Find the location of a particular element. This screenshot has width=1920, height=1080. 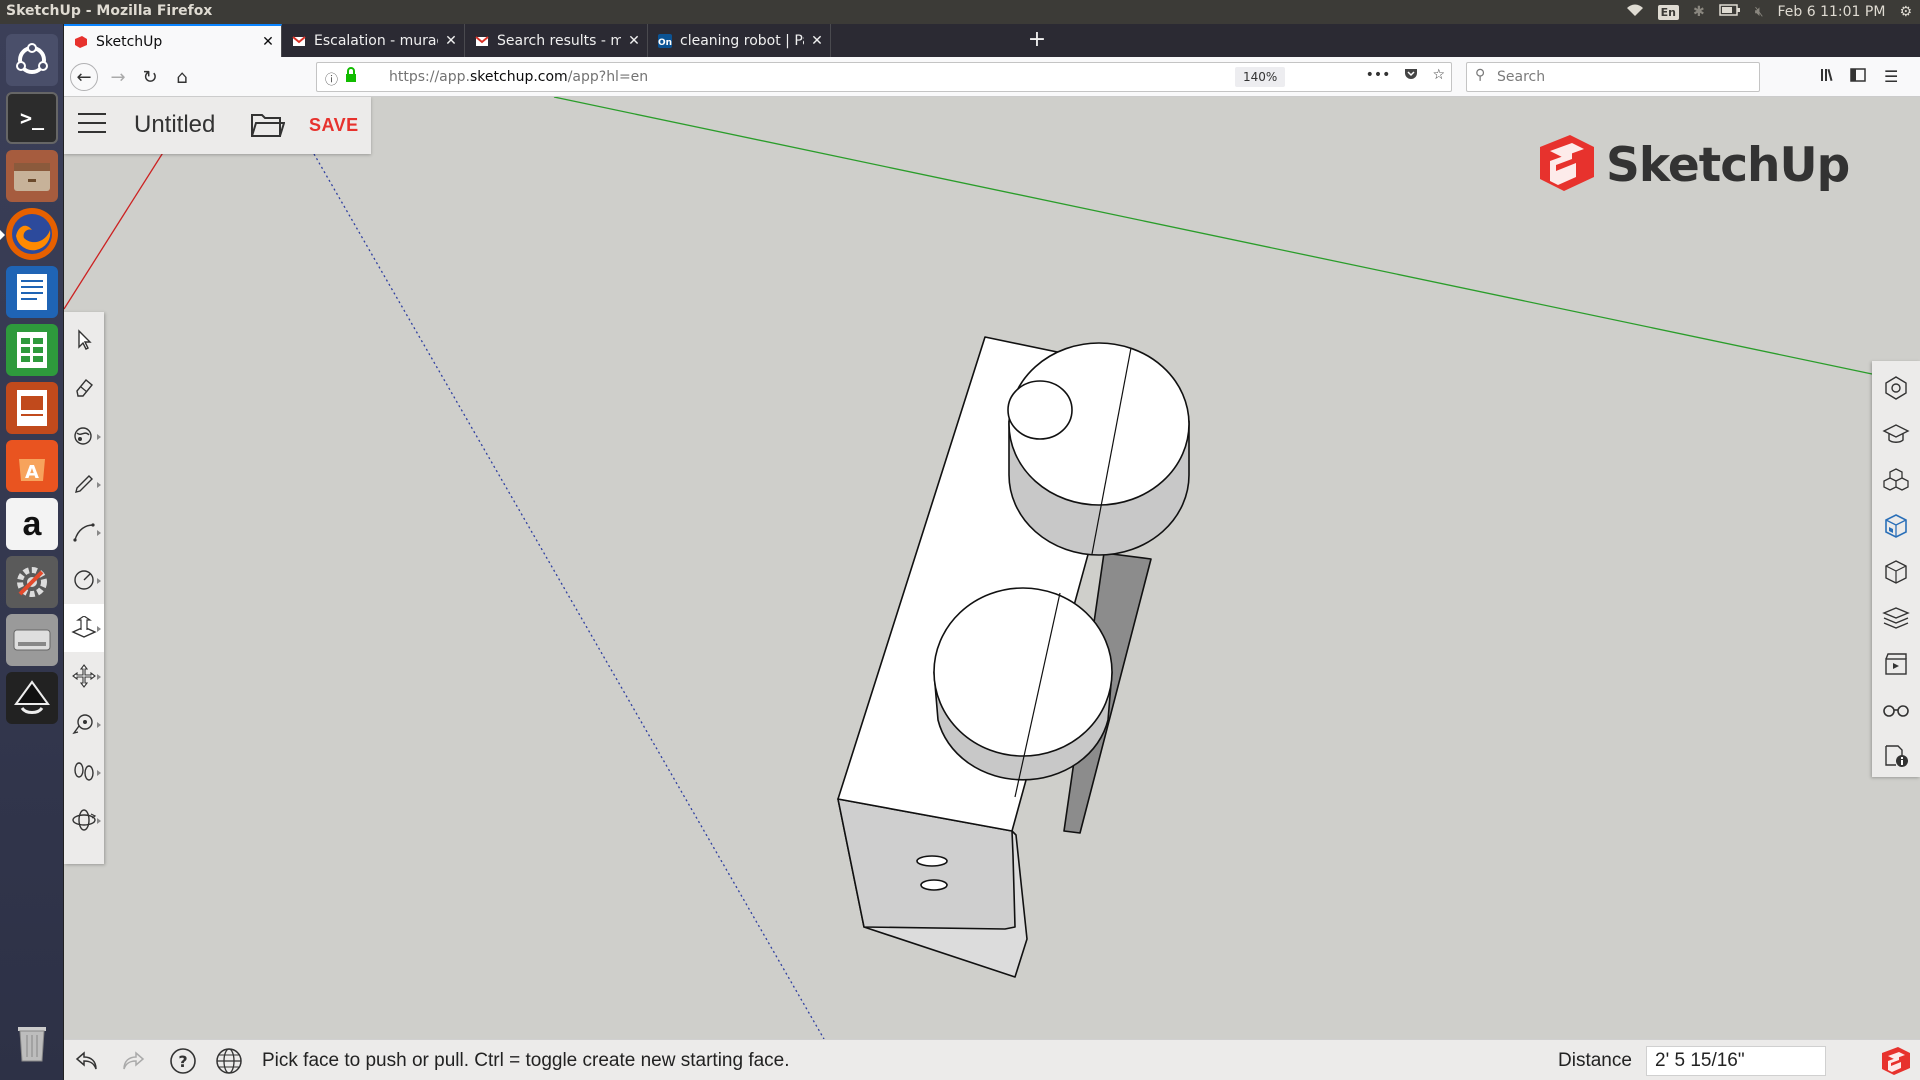

firefox-icon is located at coordinates (29, 234).